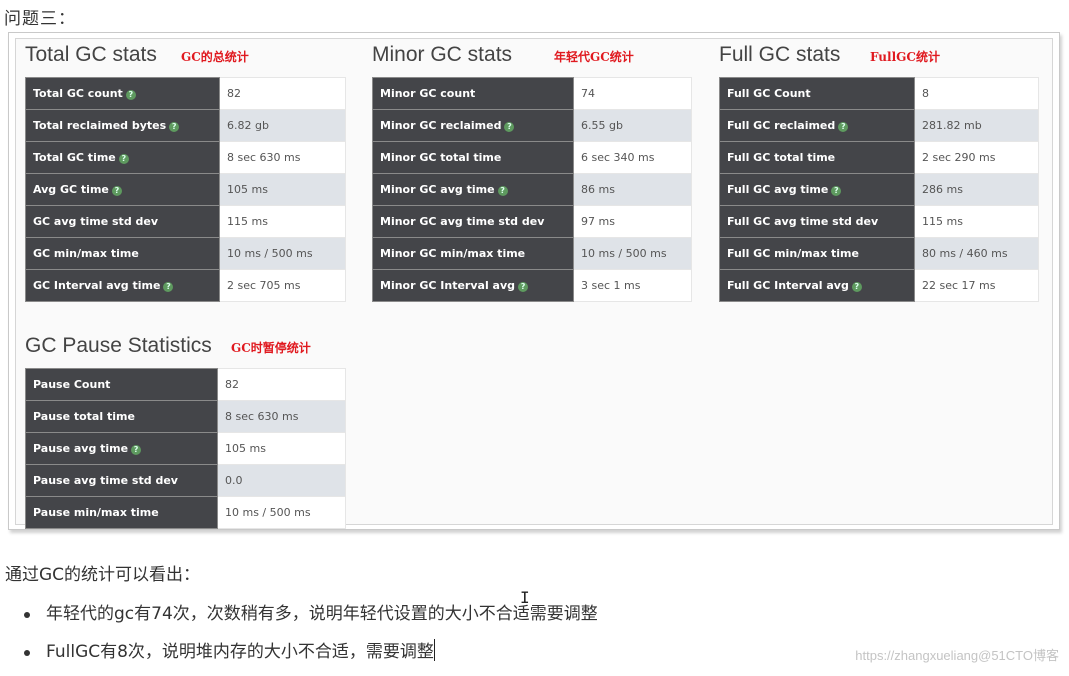 Image resolution: width=1069 pixels, height=676 pixels. I want to click on table-row: Pause Count 82, so click(185, 384).